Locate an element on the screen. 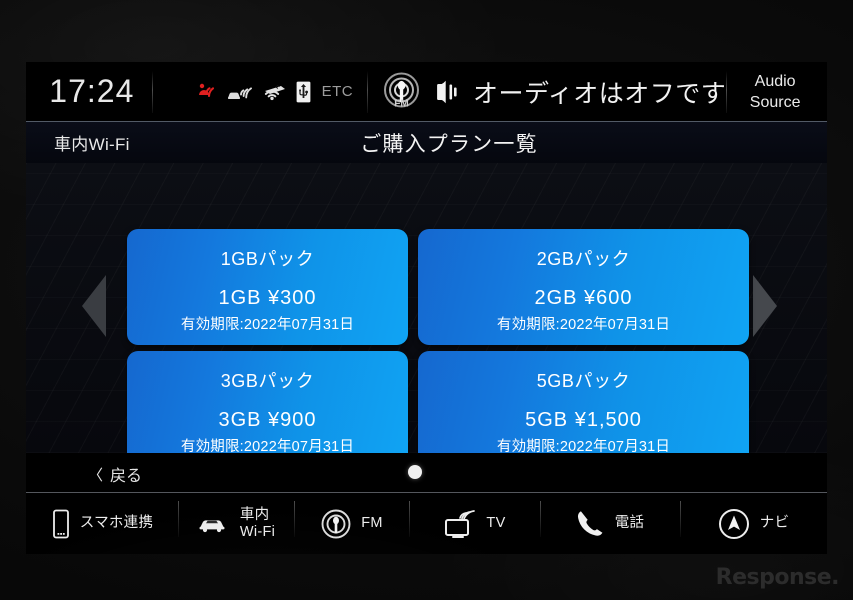  chevron-left-icon: 〈 is located at coordinates (96, 475).